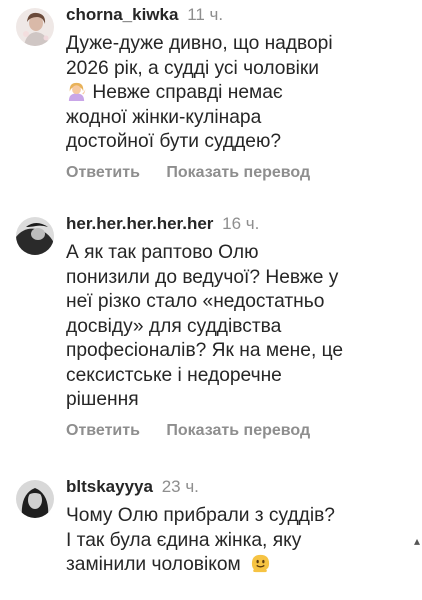  What do you see at coordinates (174, 141) in the screenshot?
I see `comment-line: достойної бути суддею?` at bounding box center [174, 141].